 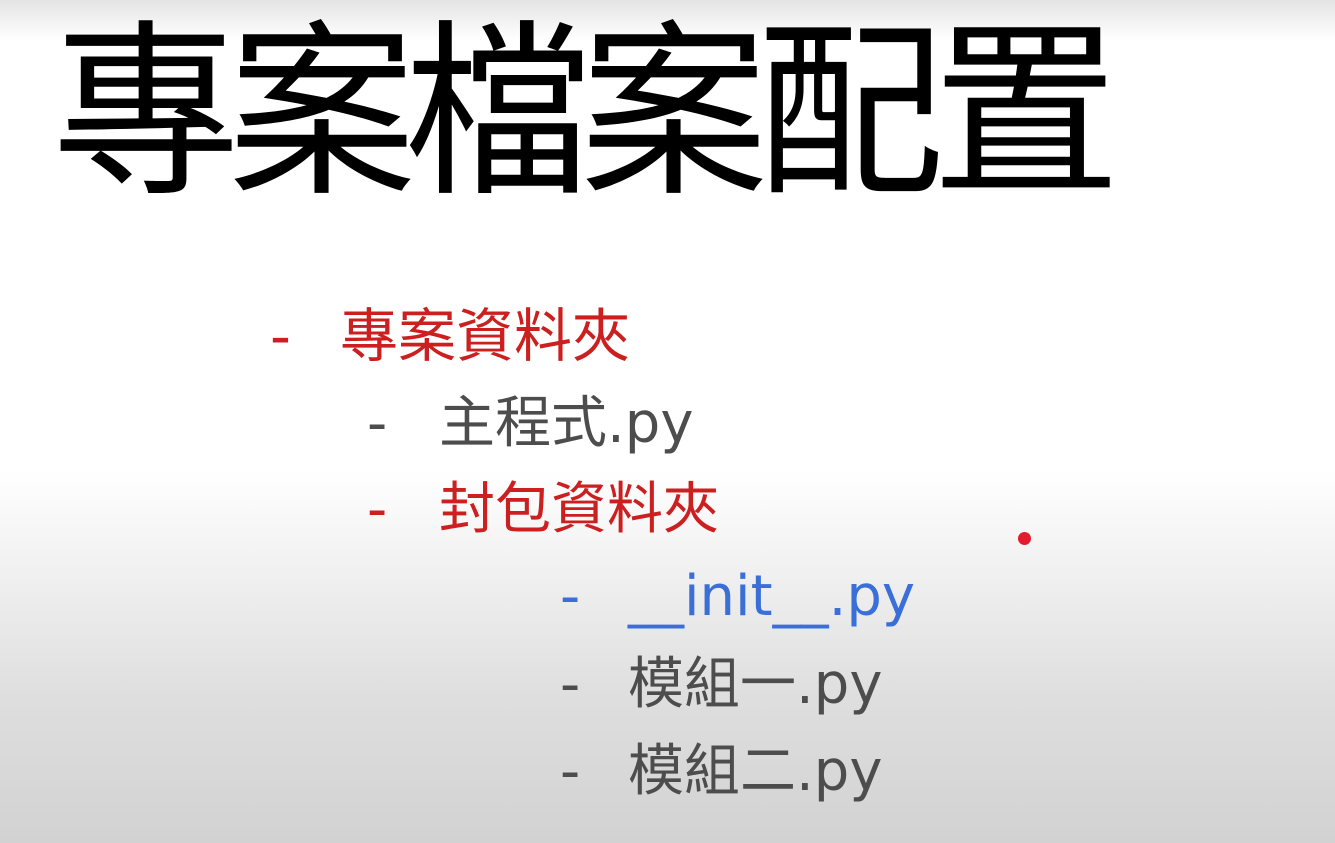 What do you see at coordinates (485, 336) in the screenshot?
I see `outline-item-label: 專案資料夾` at bounding box center [485, 336].